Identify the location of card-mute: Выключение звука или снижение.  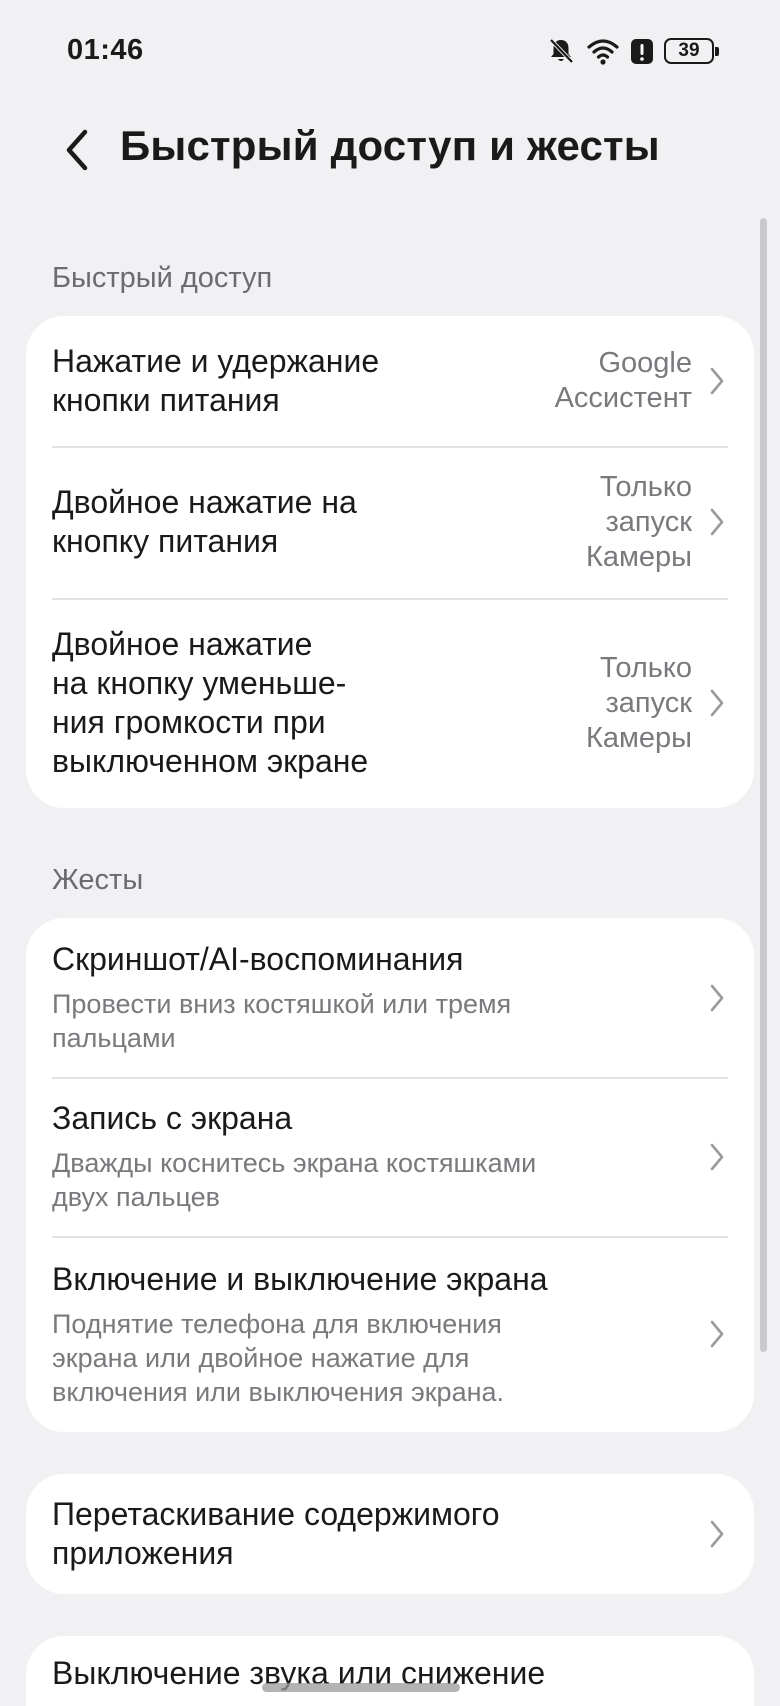
(390, 1671).